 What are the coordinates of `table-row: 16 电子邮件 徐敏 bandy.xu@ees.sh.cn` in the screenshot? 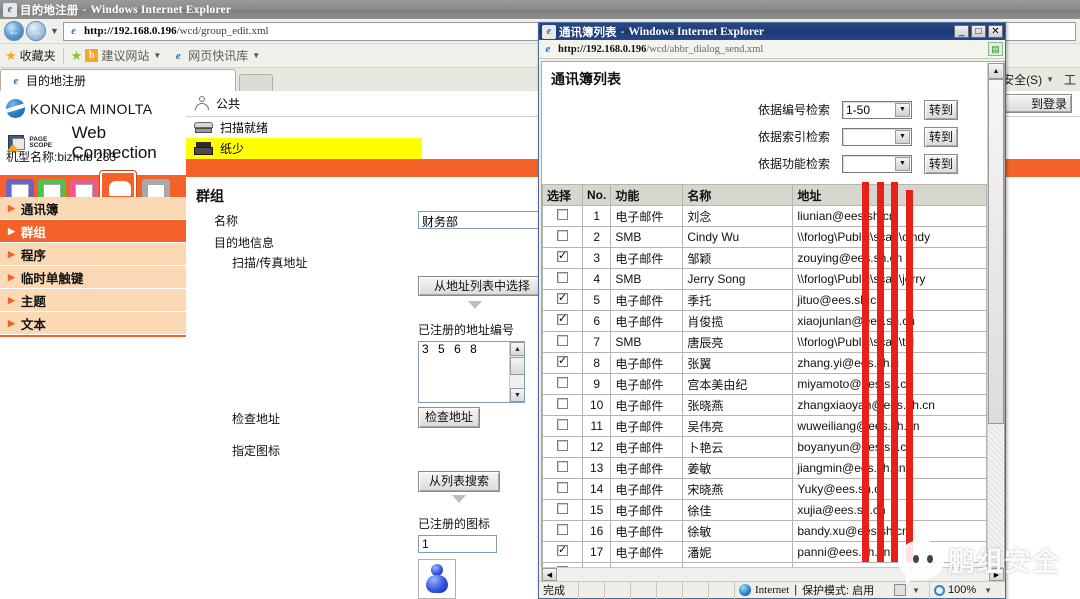 It's located at (764, 531).